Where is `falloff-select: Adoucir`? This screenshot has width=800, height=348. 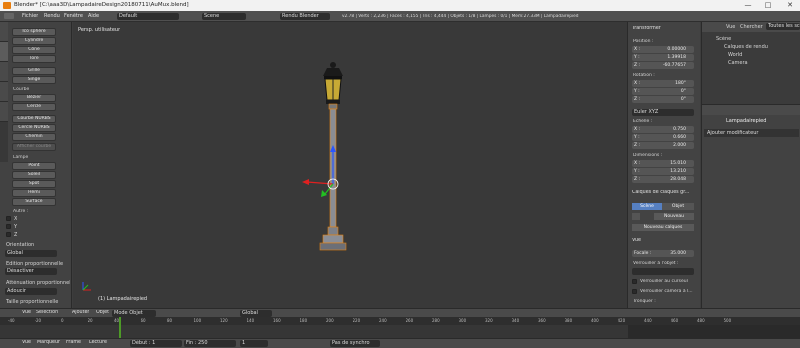 falloff-select: Adoucir is located at coordinates (31, 291).